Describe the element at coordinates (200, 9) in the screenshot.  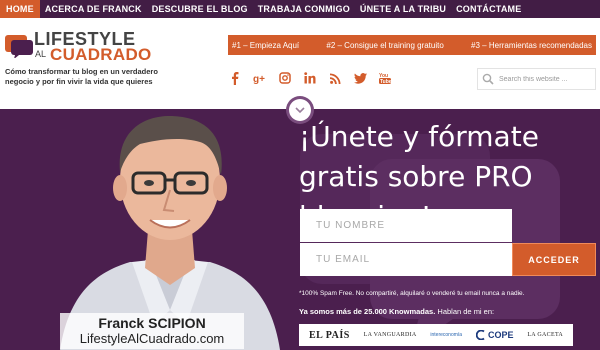
I see `nav-item-blog: DESCUBRE EL BLOG` at that location.